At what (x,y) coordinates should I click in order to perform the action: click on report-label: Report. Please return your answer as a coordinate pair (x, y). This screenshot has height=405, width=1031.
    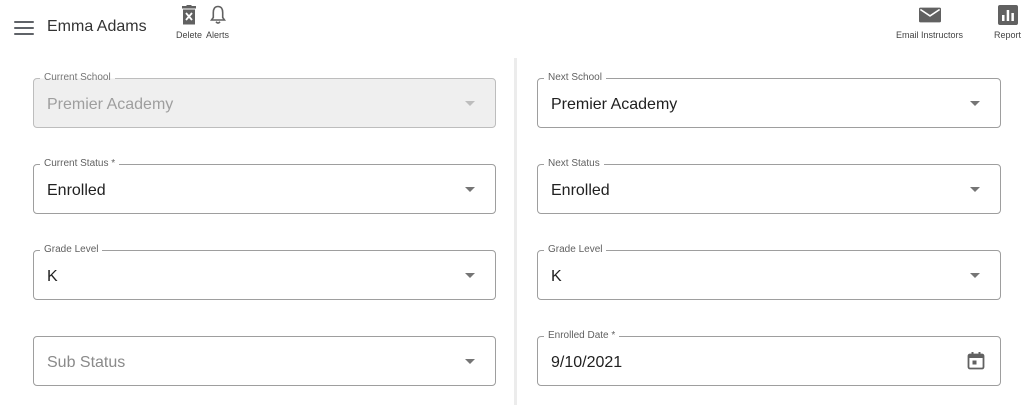
    Looking at the image, I should click on (1008, 35).